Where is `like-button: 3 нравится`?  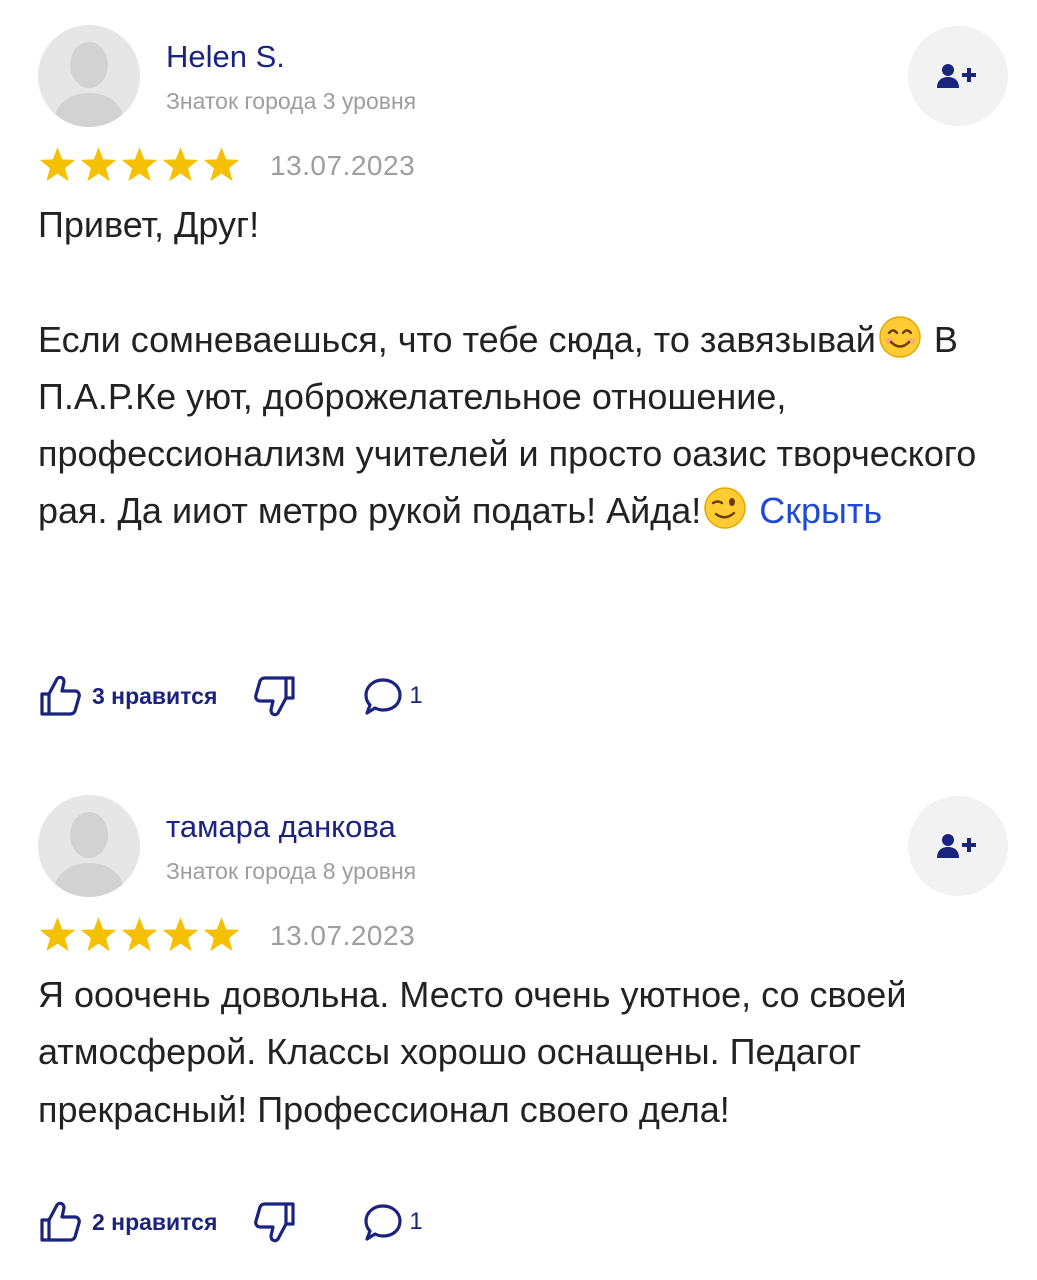
like-button: 3 нравится is located at coordinates (127, 696).